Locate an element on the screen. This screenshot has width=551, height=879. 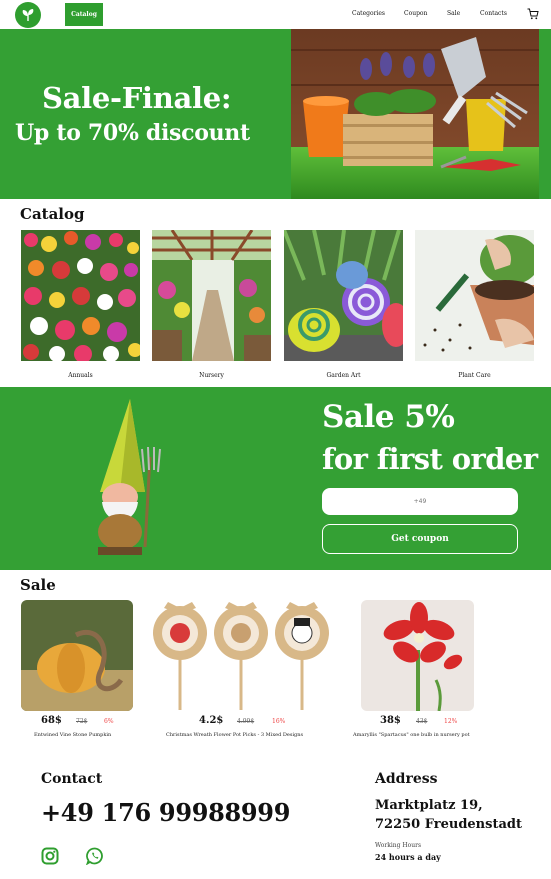
nav-contacts: Contacts is located at coordinates (493, 13).